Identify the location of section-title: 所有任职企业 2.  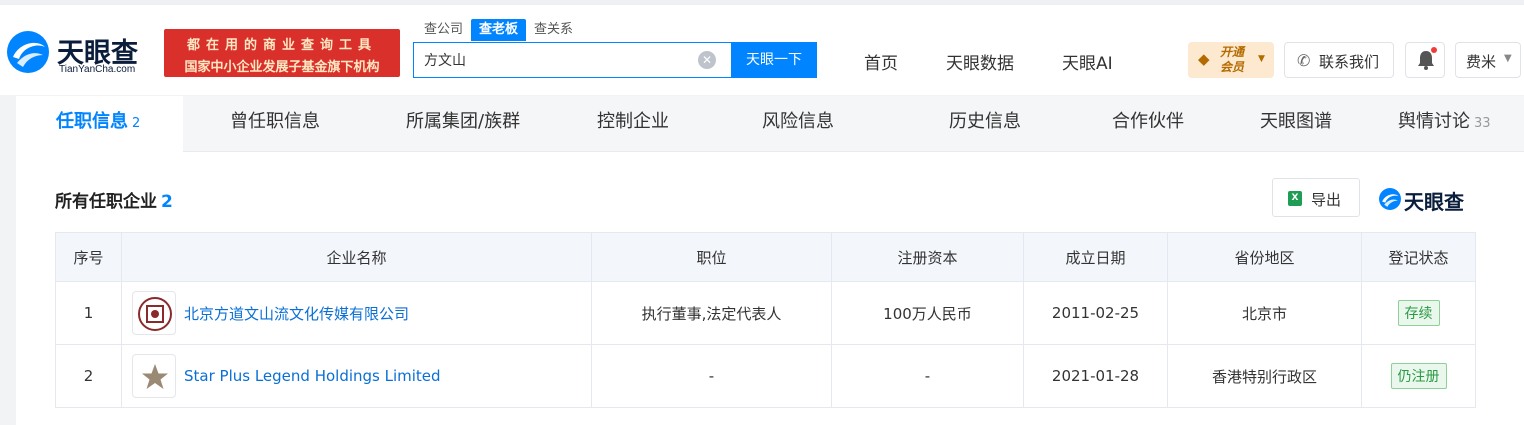
(114, 199).